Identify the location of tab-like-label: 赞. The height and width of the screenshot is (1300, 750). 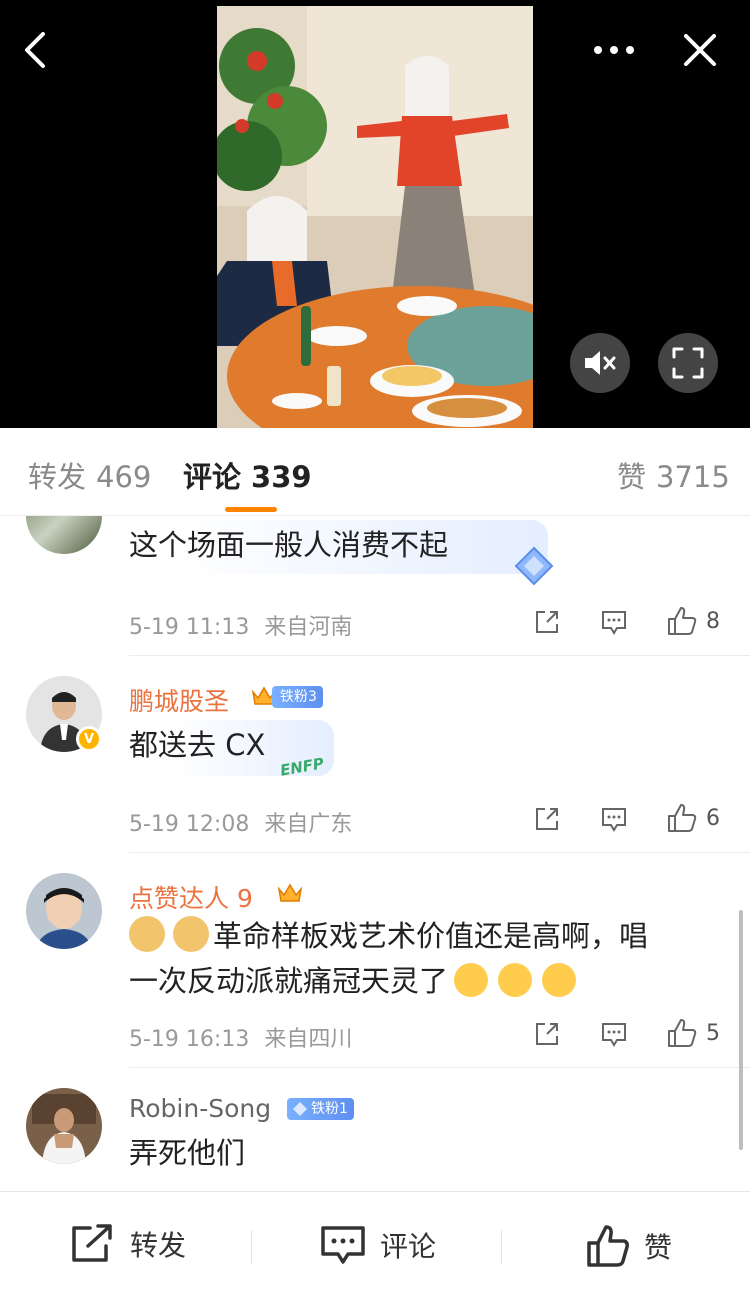
(632, 477).